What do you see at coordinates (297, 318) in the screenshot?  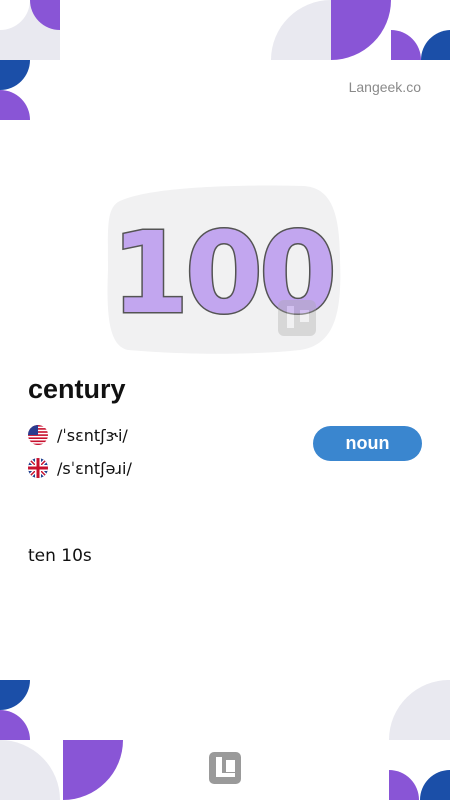 I see `langeek-watermark-icon` at bounding box center [297, 318].